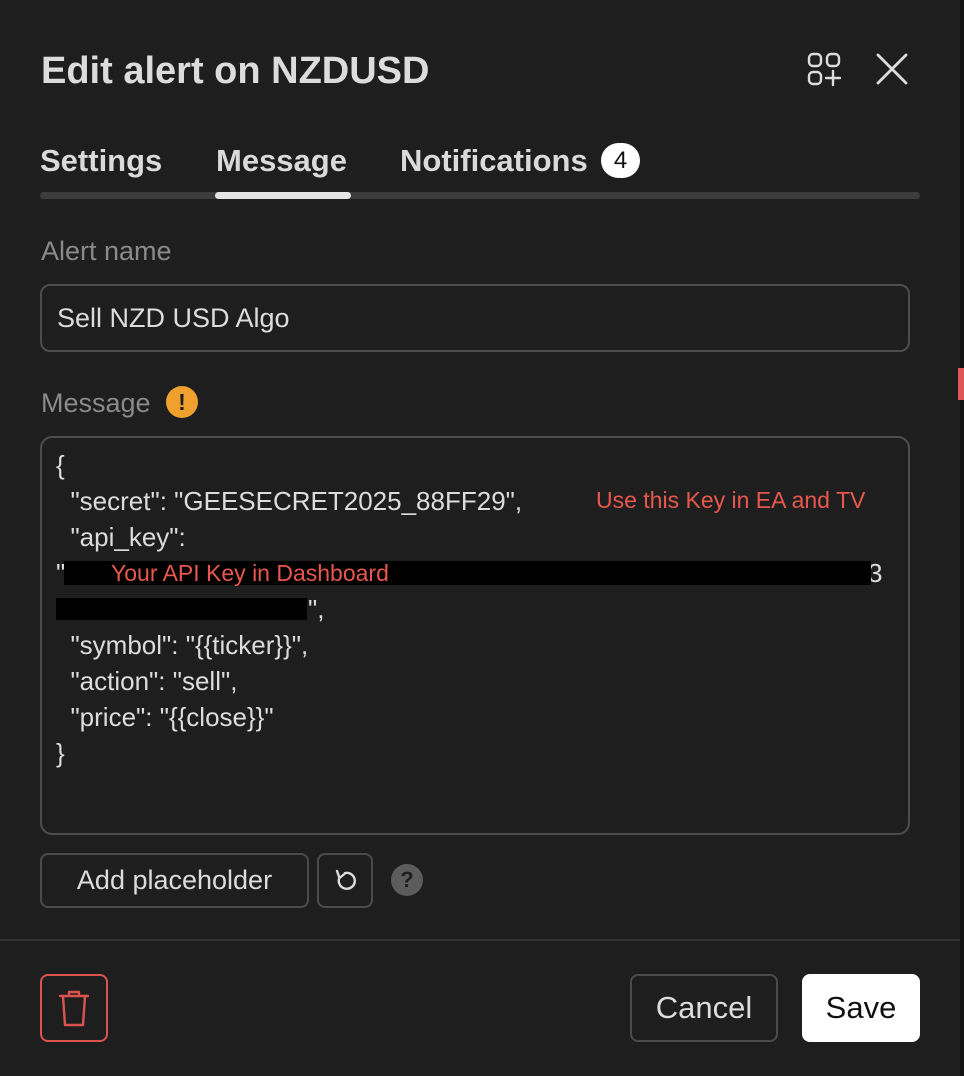  Describe the element at coordinates (494, 160) in the screenshot. I see `tab-label: Notifications` at that location.